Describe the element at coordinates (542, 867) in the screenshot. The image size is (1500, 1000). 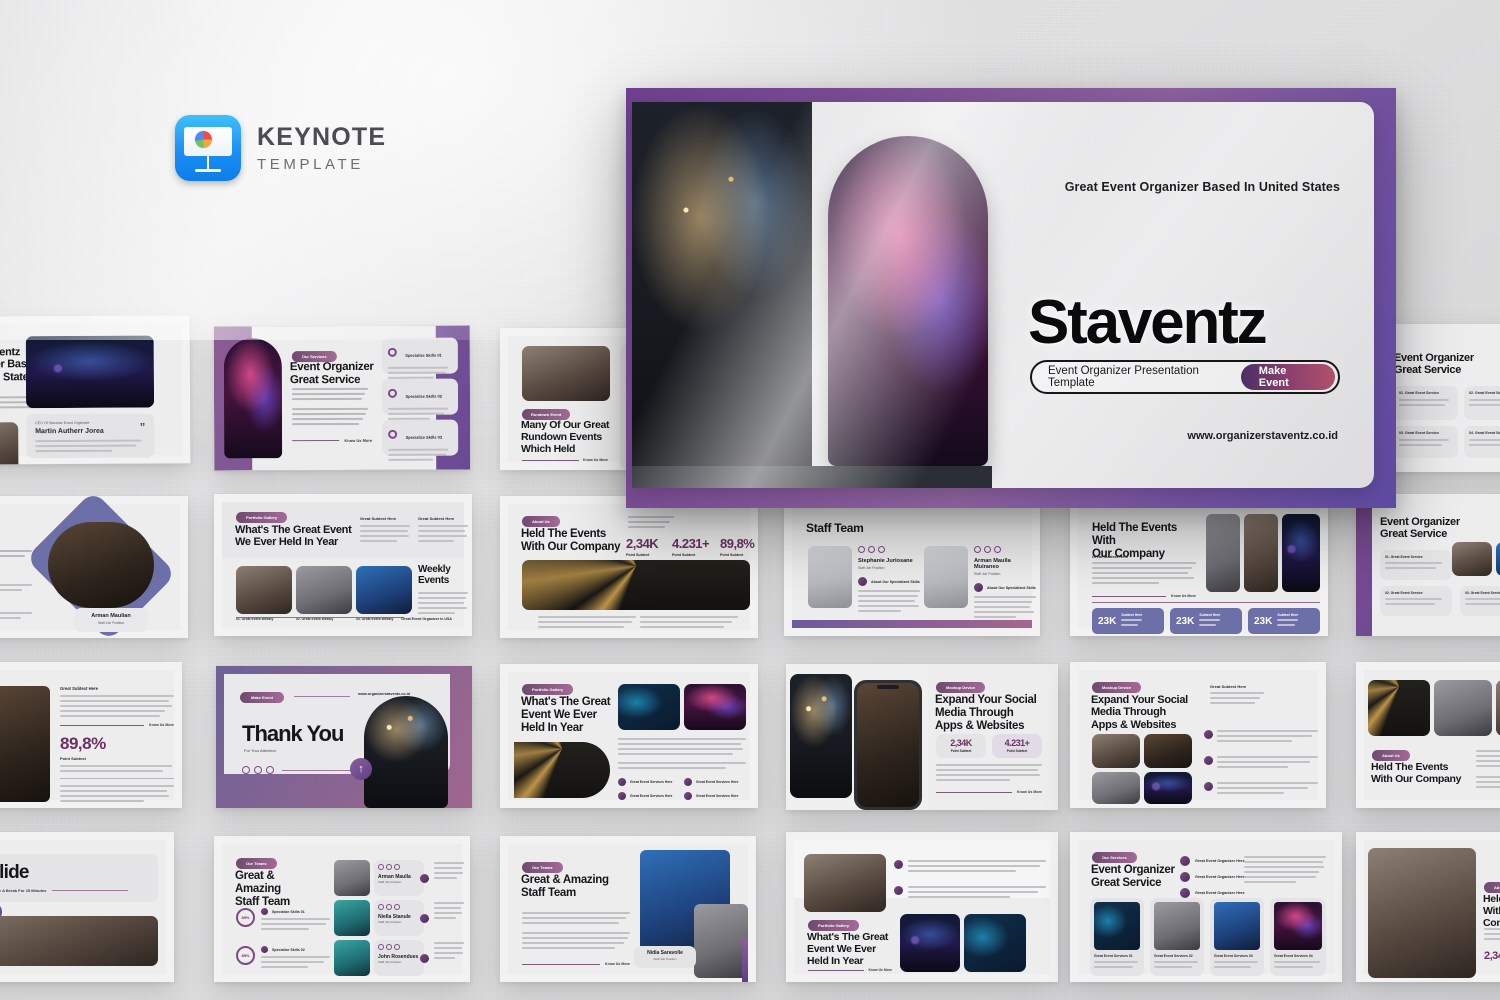
I see `slide-pill: Our Teams` at that location.